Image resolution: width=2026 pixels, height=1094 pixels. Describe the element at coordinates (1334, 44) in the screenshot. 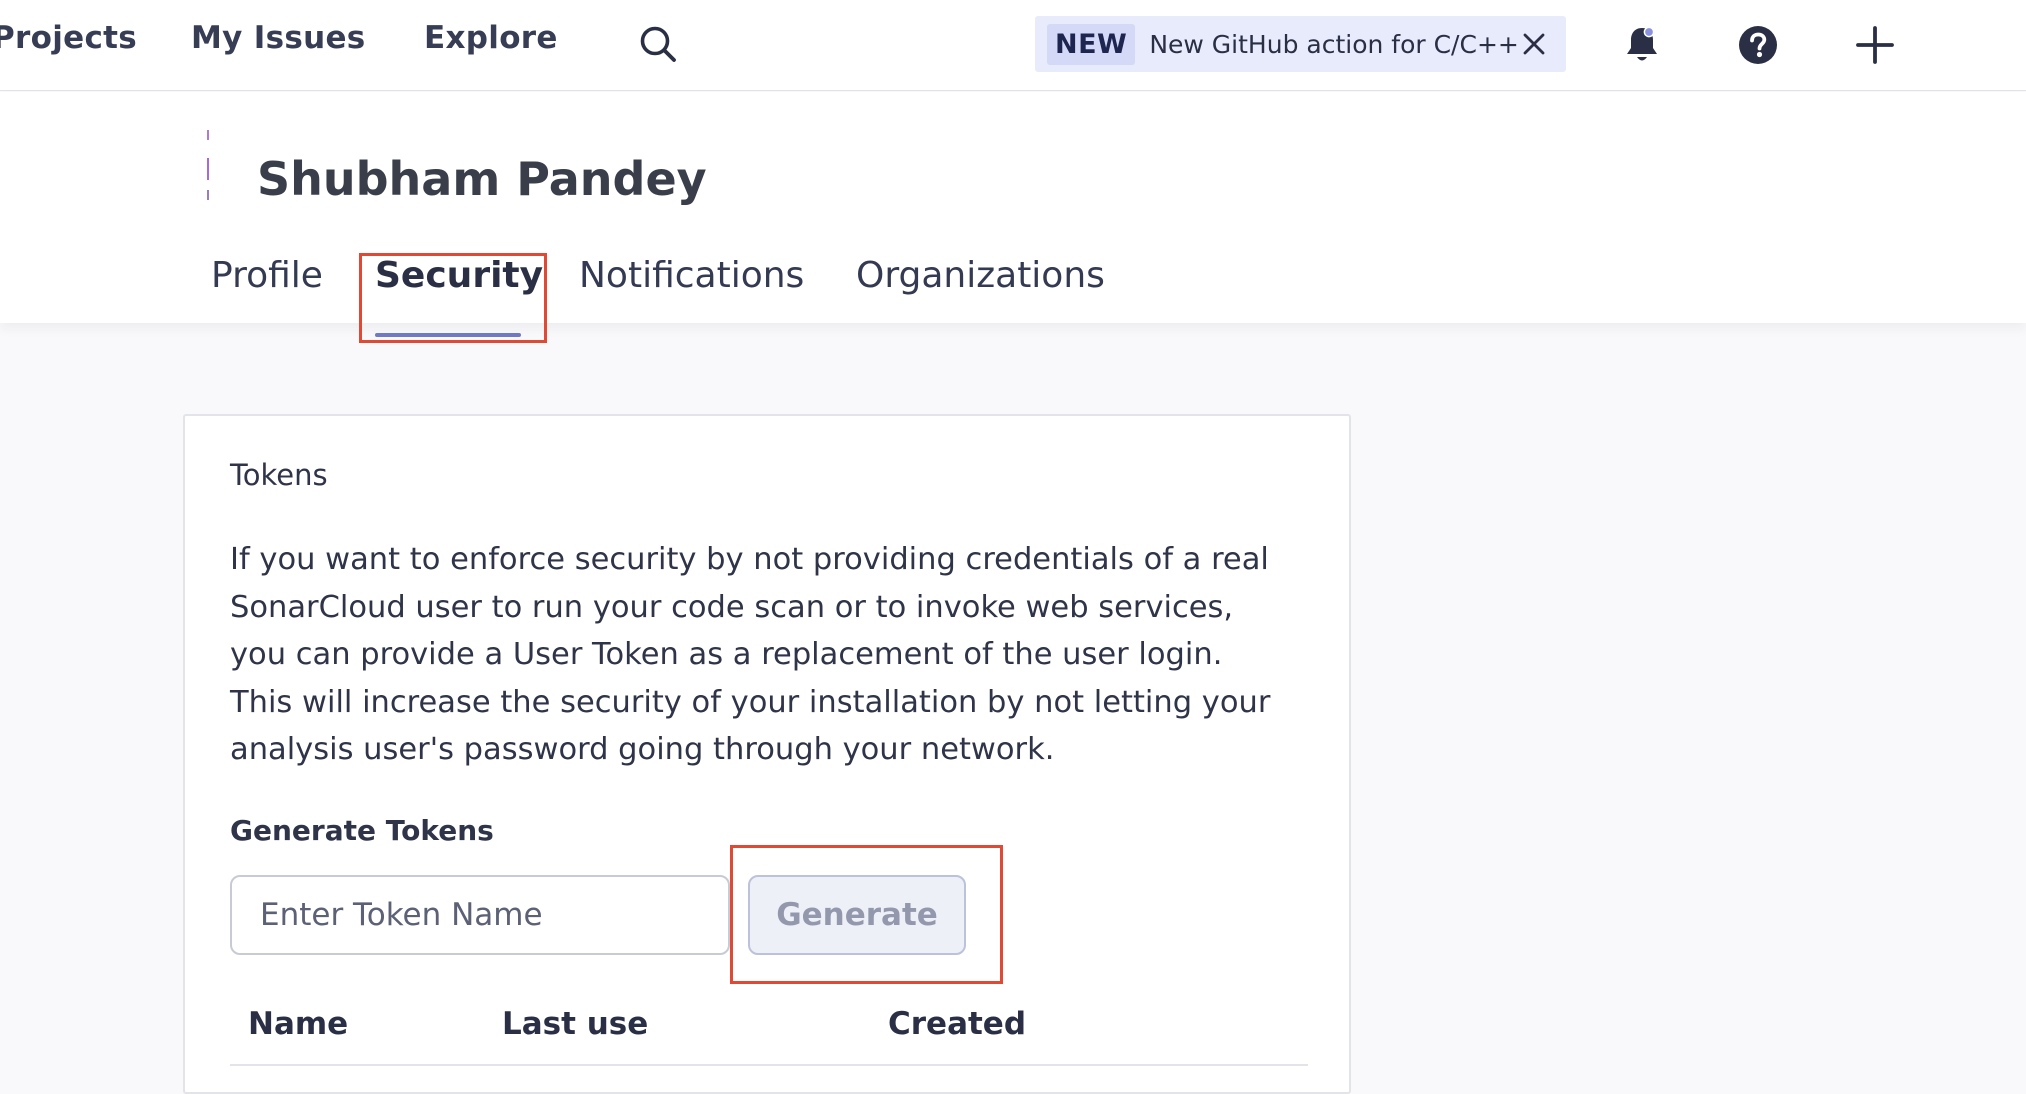

I see `announcement-text: New GitHub action for C/C++` at that location.